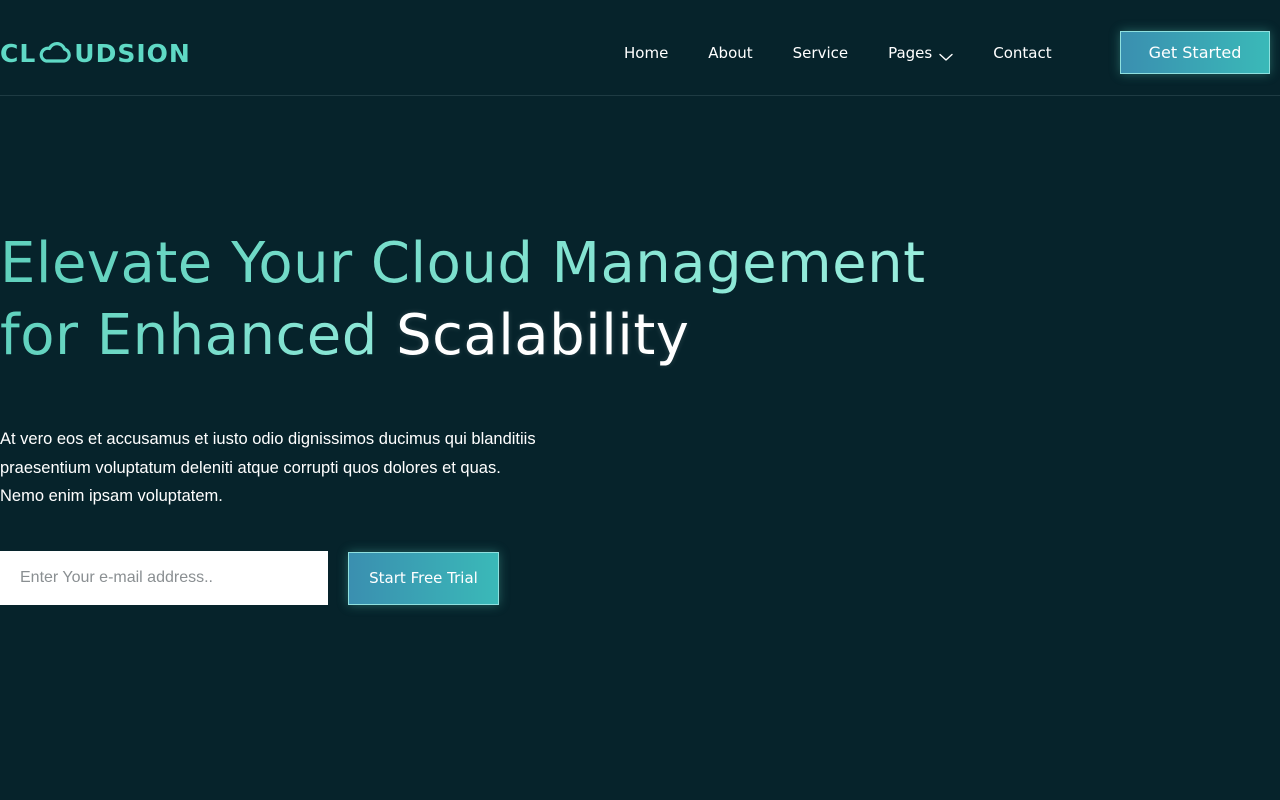 The height and width of the screenshot is (800, 1280). I want to click on nav-item-home: Home, so click(646, 53).